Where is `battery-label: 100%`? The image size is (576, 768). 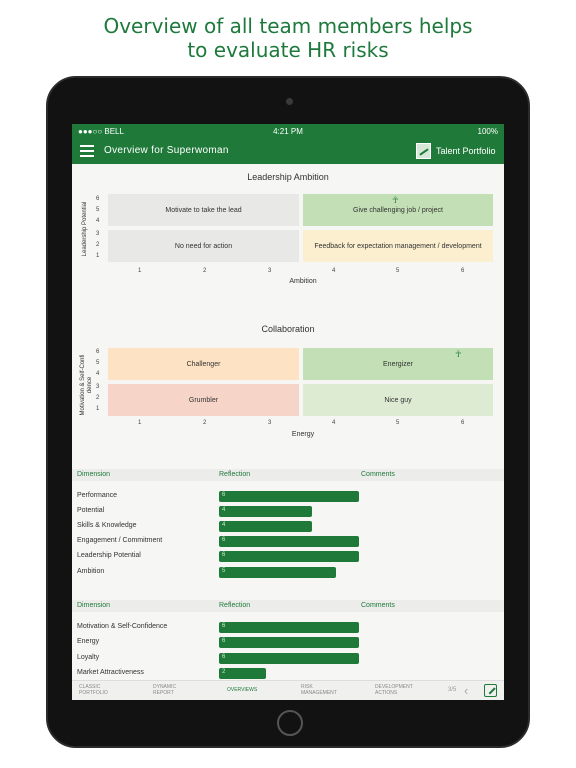
battery-label: 100% is located at coordinates (487, 131).